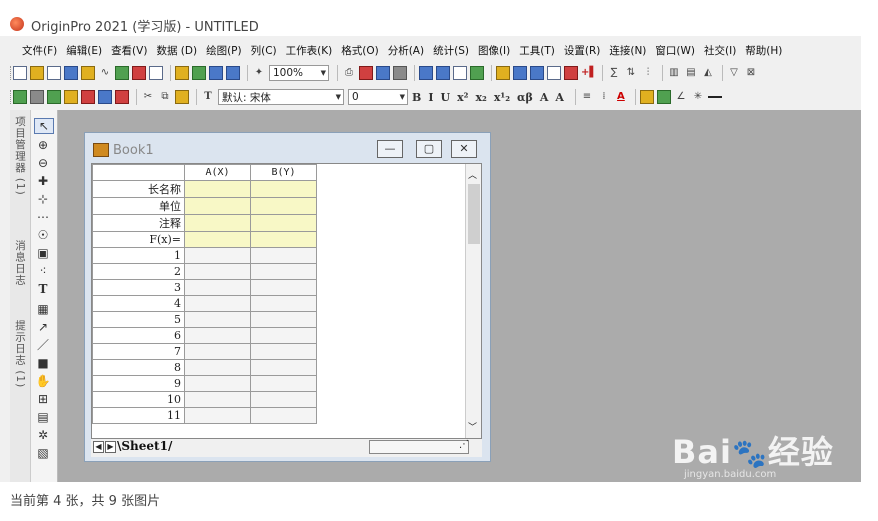 The height and width of the screenshot is (521, 878). Describe the element at coordinates (20, 73) in the screenshot. I see `new-project-icon` at that location.